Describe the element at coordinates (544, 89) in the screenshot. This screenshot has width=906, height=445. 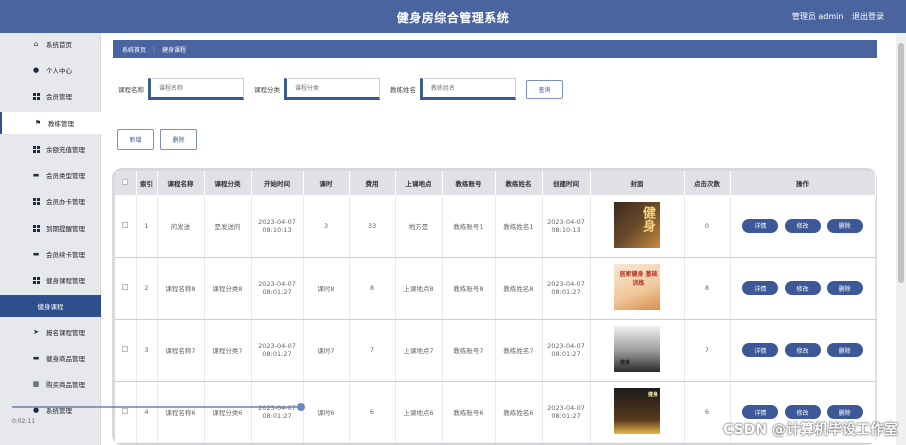
I see `search-button: 查询` at that location.